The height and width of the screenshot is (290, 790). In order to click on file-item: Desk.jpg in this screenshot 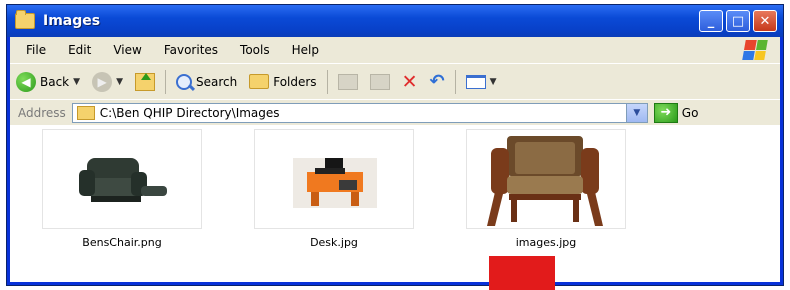, I will do `click(334, 189)`.